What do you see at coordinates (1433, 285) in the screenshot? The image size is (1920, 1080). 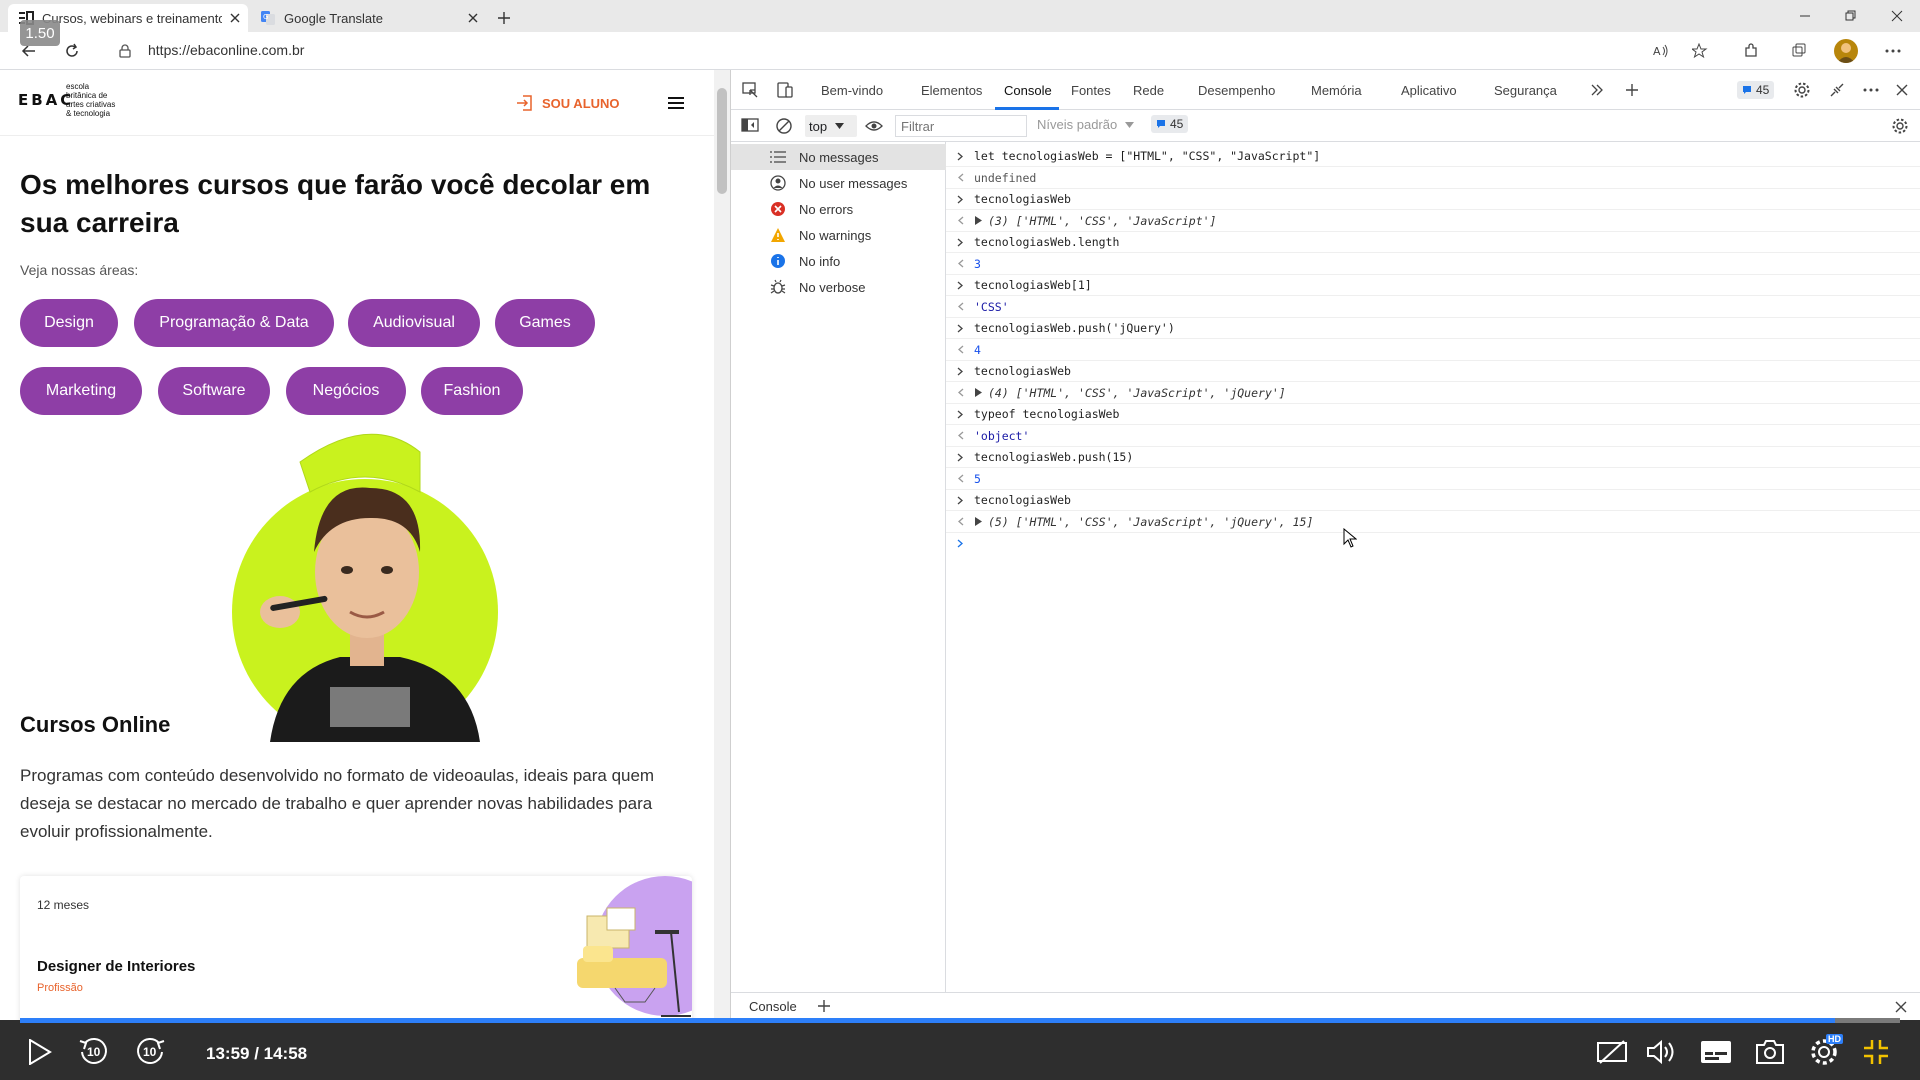 I see `console-input-line: tecnologiasWeb[1]` at bounding box center [1433, 285].